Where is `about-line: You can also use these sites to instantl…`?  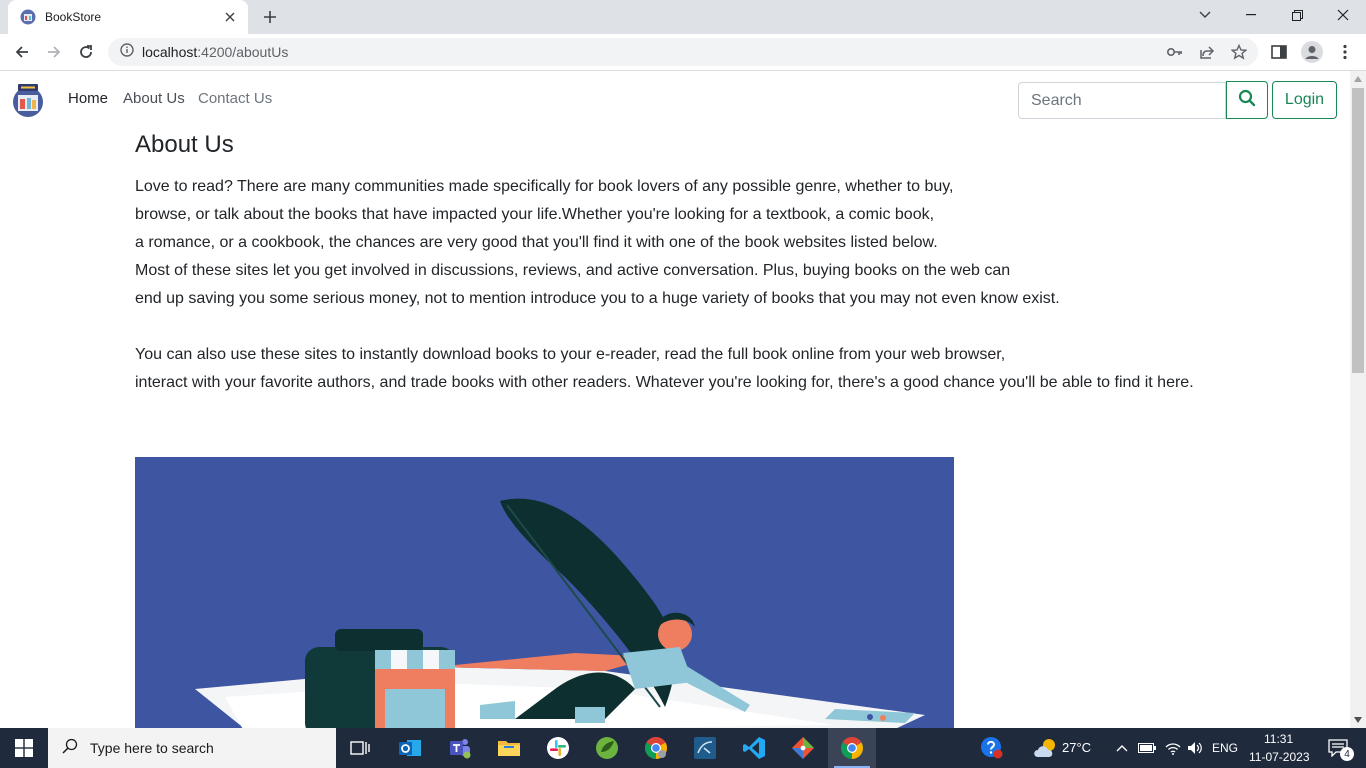
about-line: You can also use these sites to instantl… is located at coordinates (570, 354).